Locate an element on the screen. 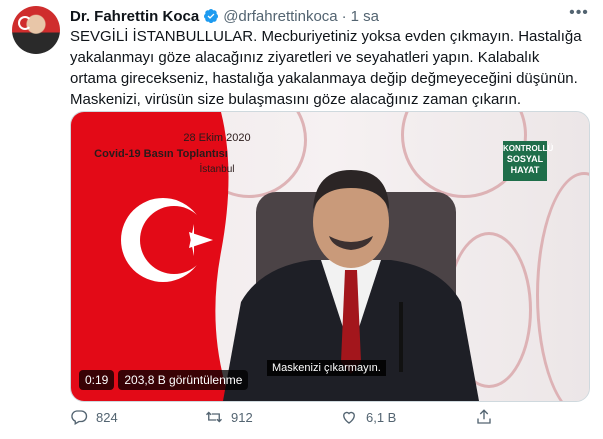 The width and height of the screenshot is (603, 439). reply-button: 824 is located at coordinates (94, 417).